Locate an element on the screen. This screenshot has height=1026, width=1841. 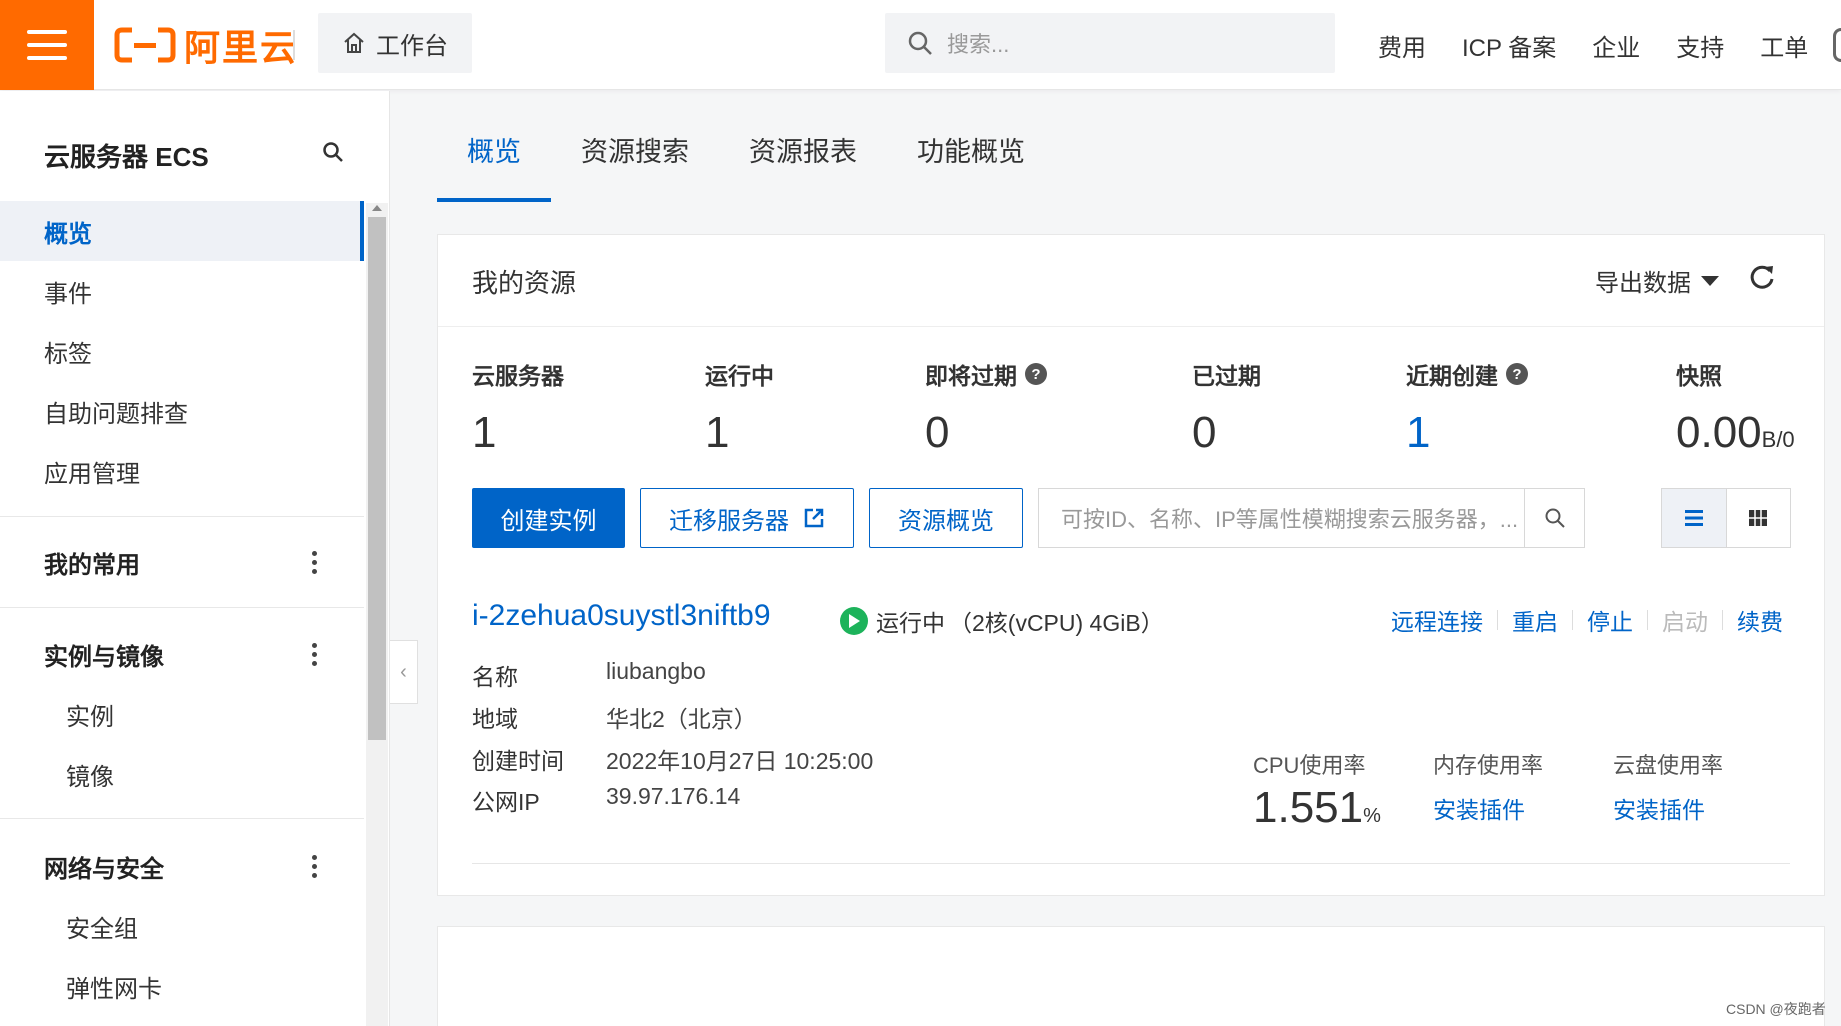
cpu-unit: % is located at coordinates (1372, 816).